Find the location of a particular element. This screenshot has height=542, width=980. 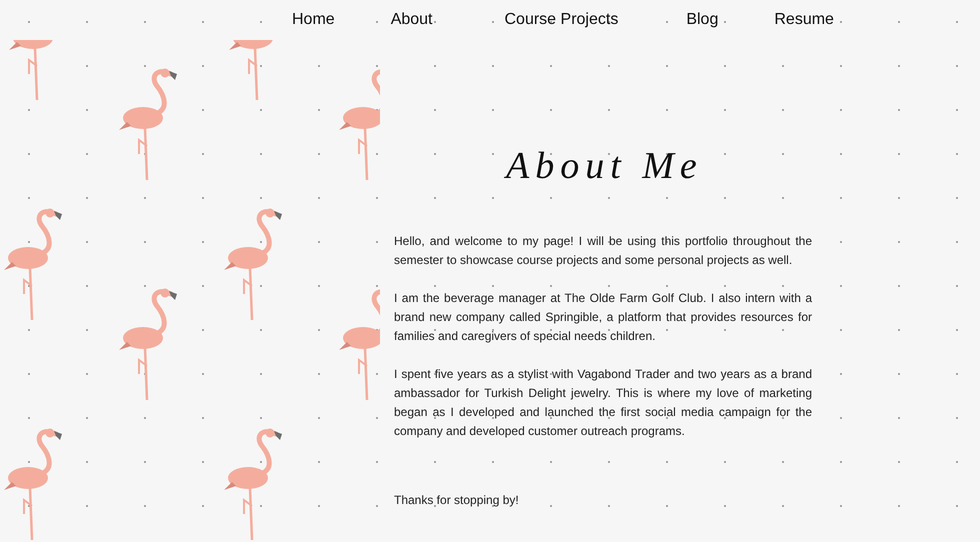

paragraph: I am the beverage manager at The Olde Farm Golf Club. I also intern with a brand new company called Springible, a platform that provides resources for families and caregivers of special needs children. is located at coordinates (603, 317).